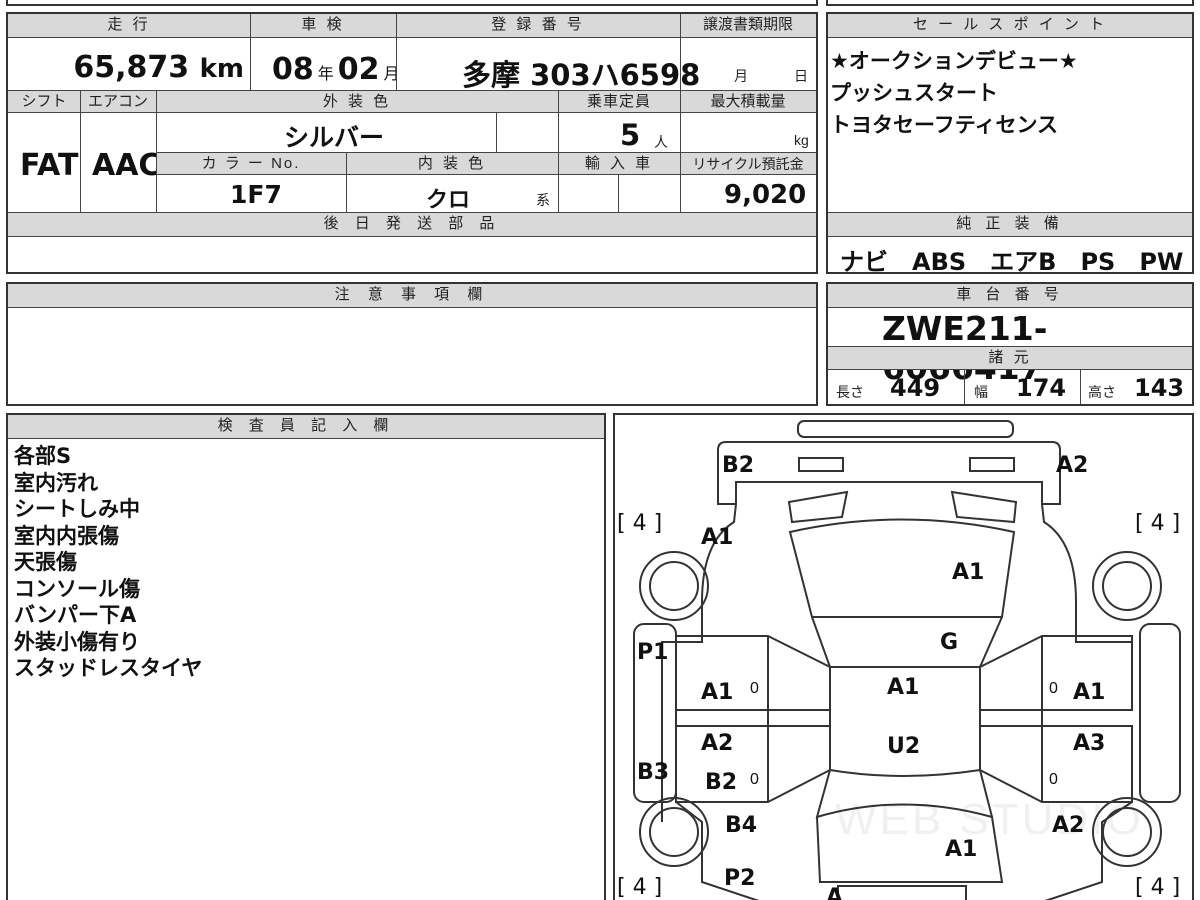  Describe the element at coordinates (412, 344) in the screenshot. I see `notes-box: 注 意 事 項 欄` at that location.